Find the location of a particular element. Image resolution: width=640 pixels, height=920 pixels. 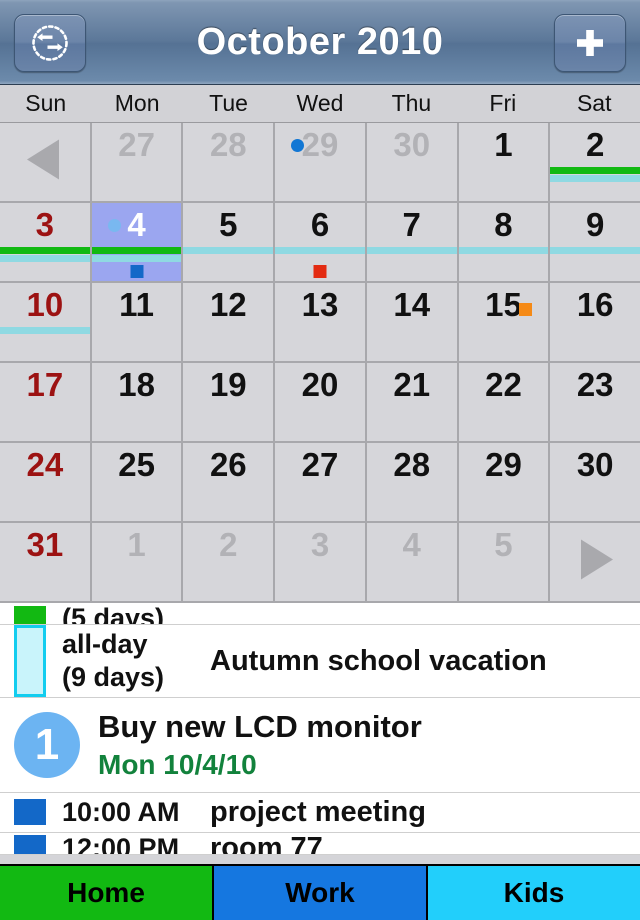

day-cell-19: 19 is located at coordinates (229, 403).